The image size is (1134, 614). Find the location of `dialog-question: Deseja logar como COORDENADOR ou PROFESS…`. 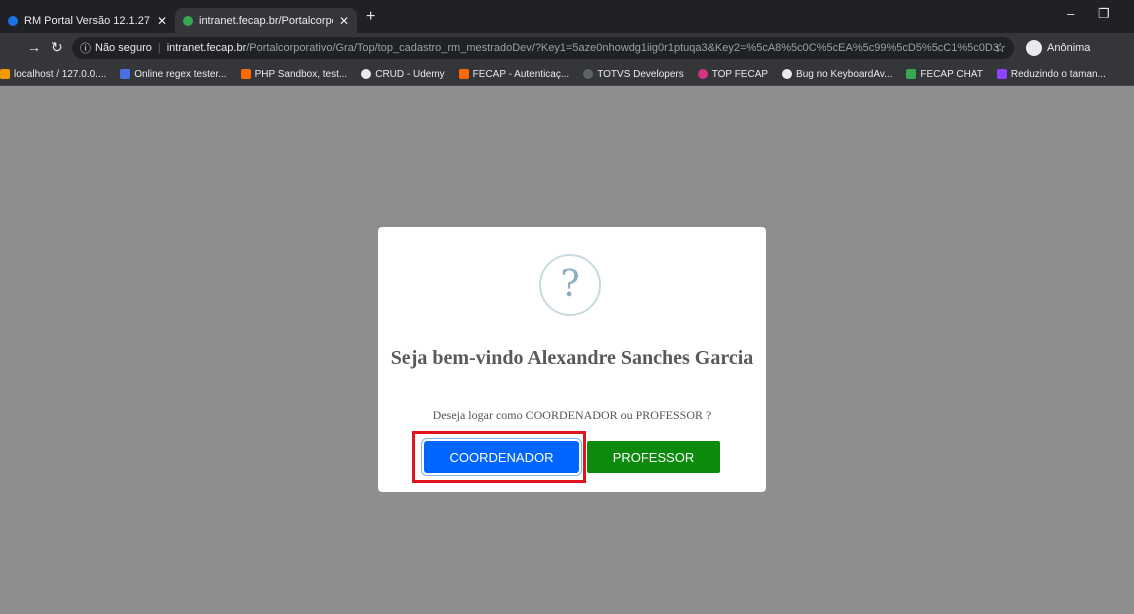

dialog-question: Deseja logar como COORDENADOR ou PROFESS… is located at coordinates (572, 415).